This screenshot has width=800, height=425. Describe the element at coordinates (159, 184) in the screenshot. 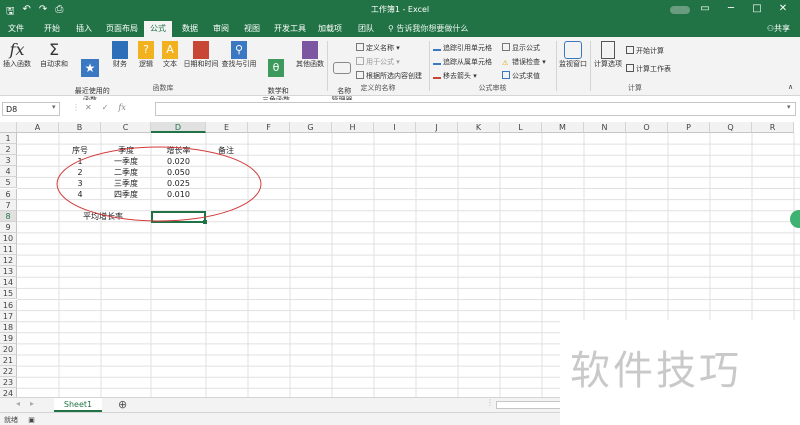

I see `red-ellipse-annotation` at that location.